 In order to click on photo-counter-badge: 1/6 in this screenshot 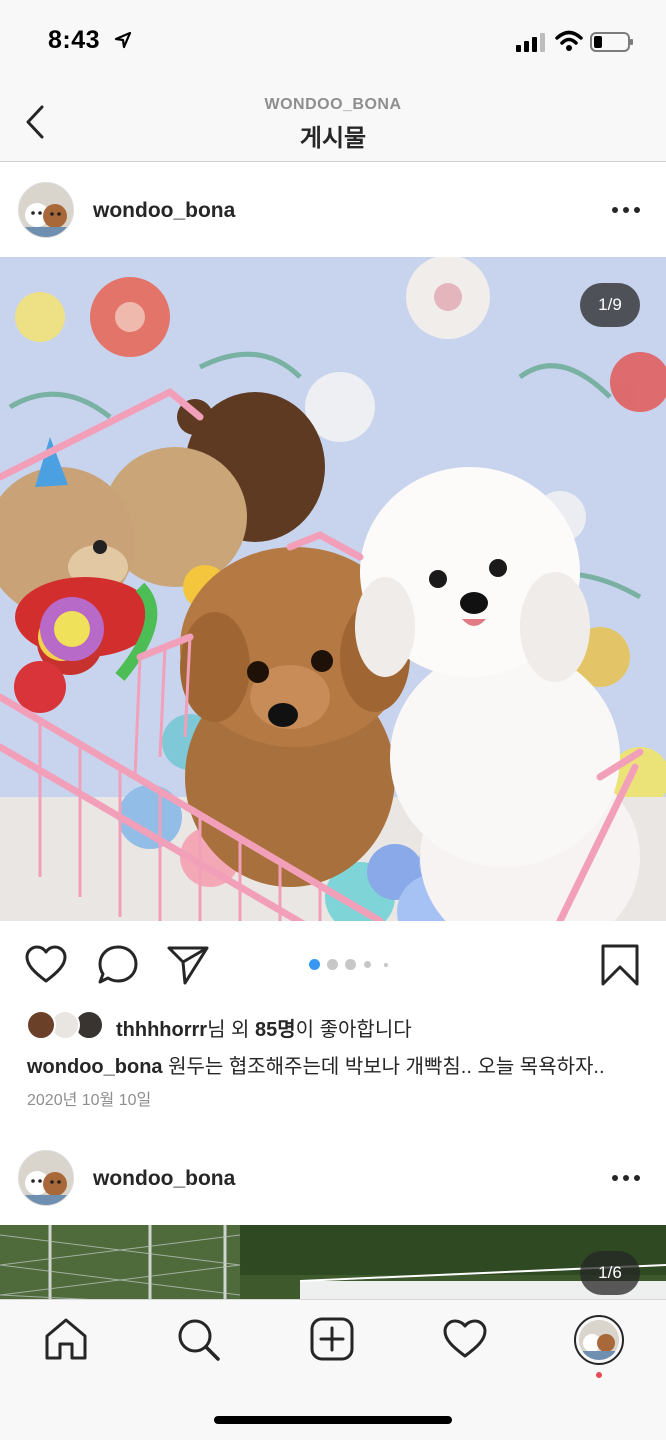, I will do `click(610, 1273)`.